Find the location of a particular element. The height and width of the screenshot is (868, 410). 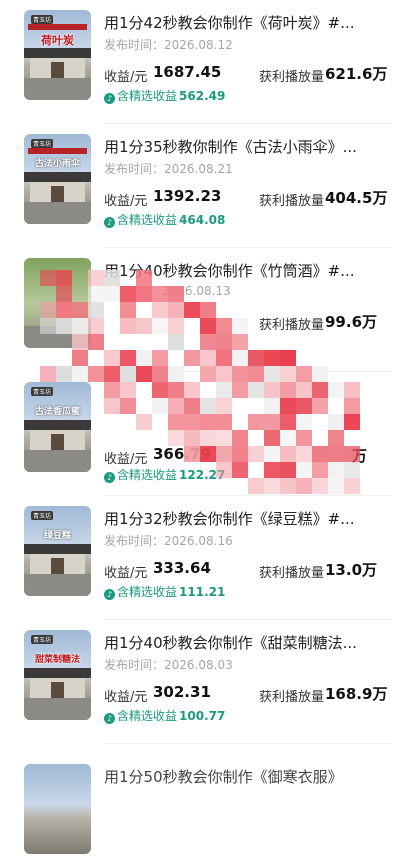

video-thumbnail: 青玉坊 甜菜制糖法 is located at coordinates (57, 675).